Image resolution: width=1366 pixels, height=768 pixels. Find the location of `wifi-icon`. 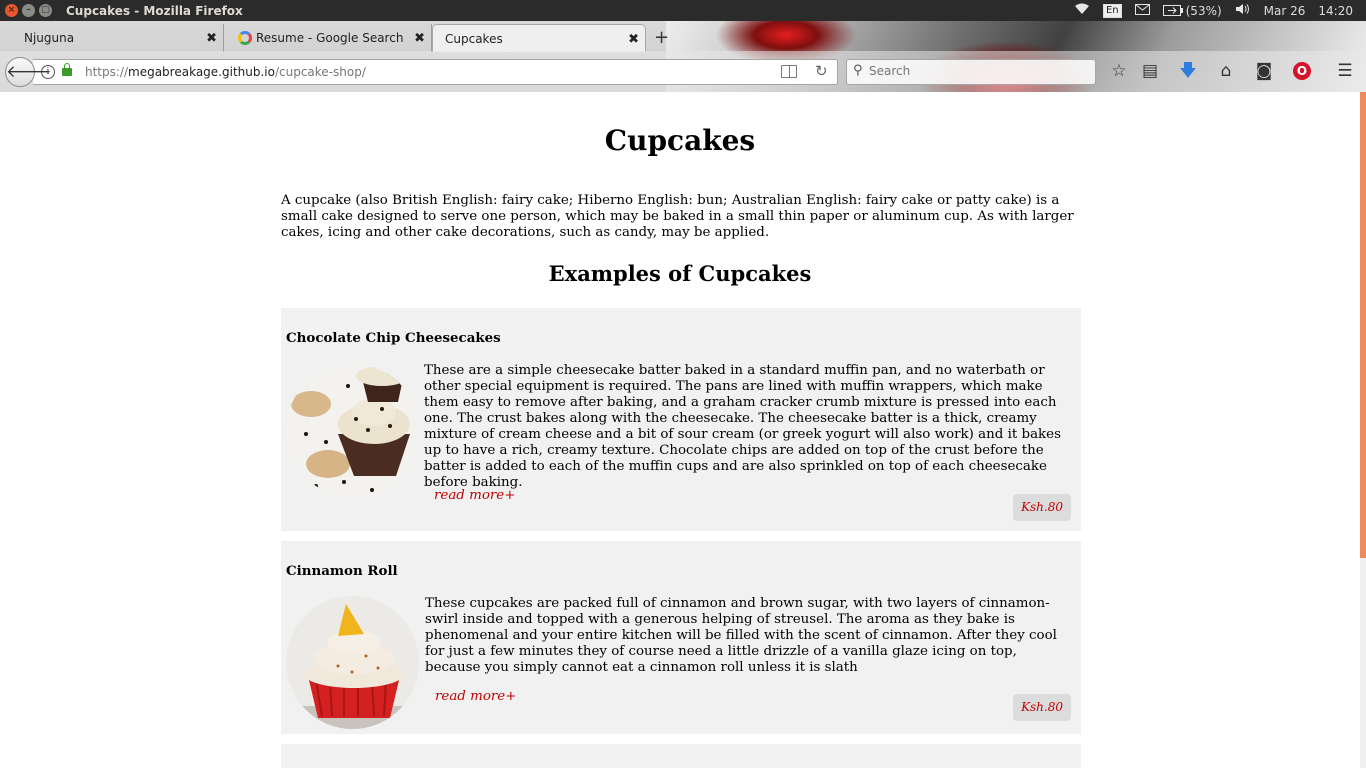

wifi-icon is located at coordinates (1082, 10).